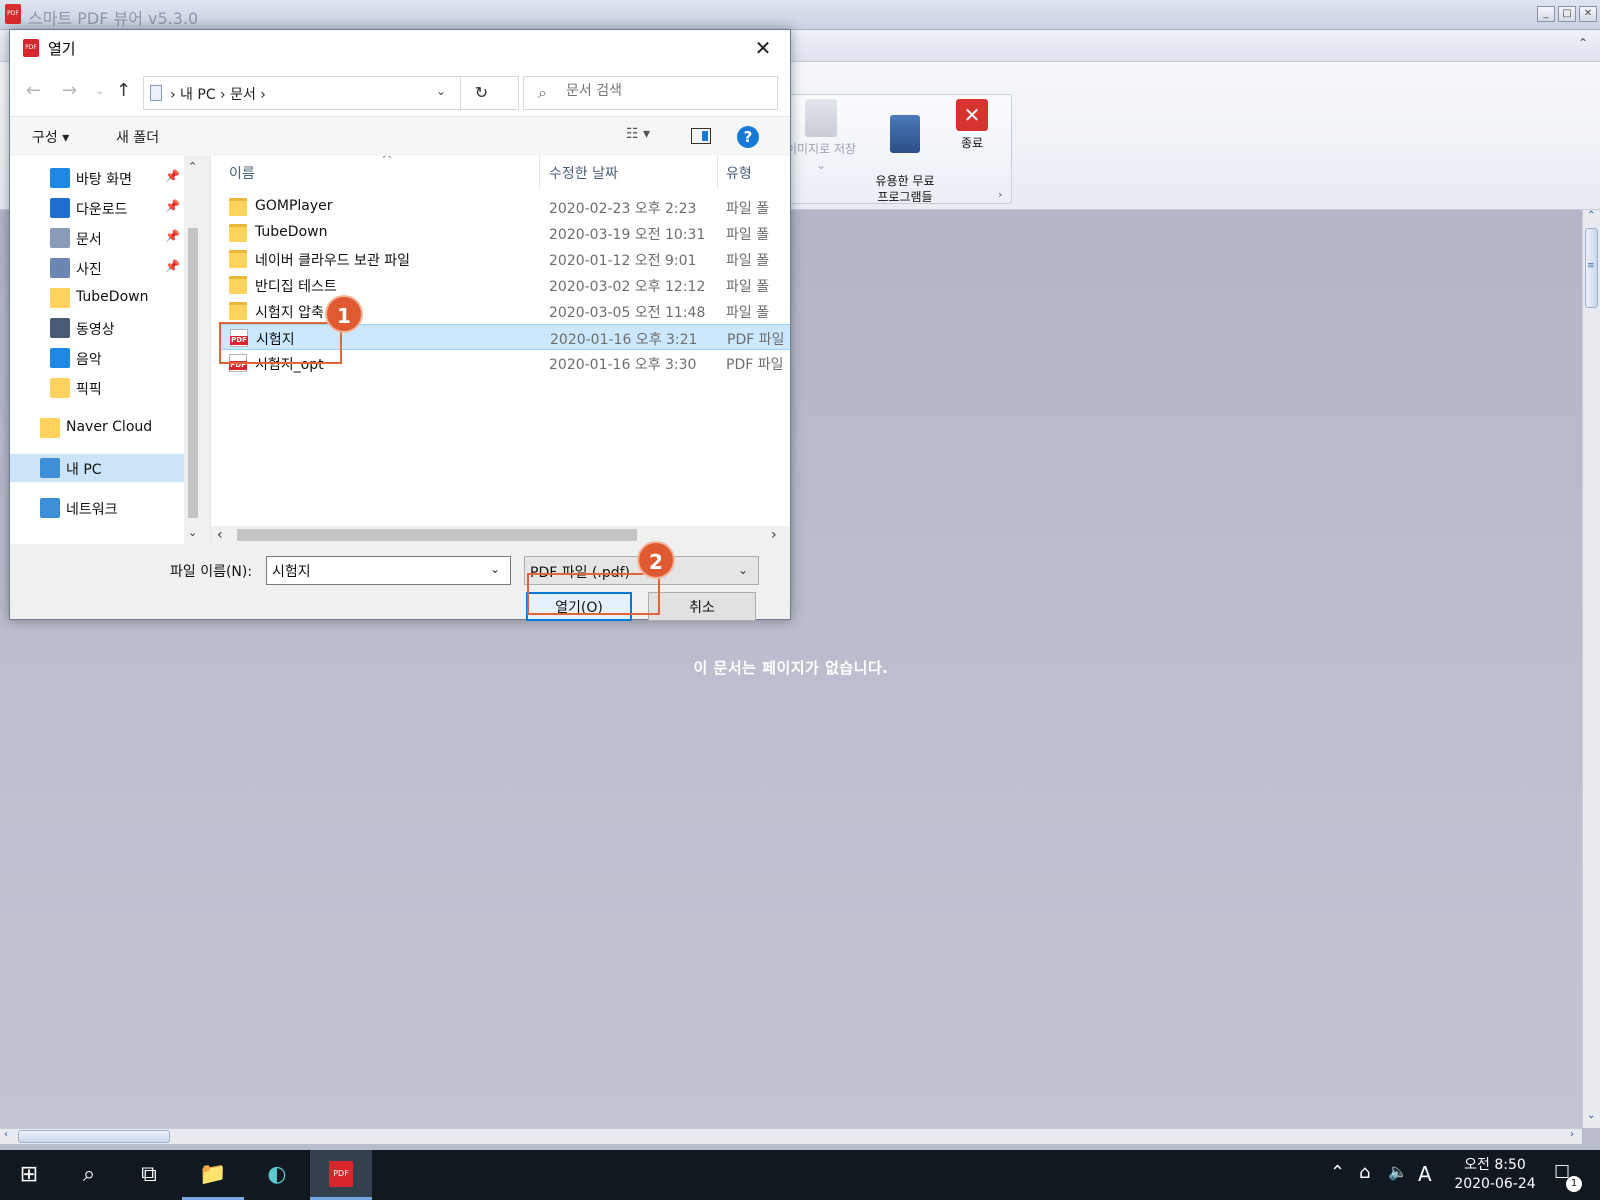  What do you see at coordinates (1495, 1184) in the screenshot?
I see `clock-date: 2020-06-24` at bounding box center [1495, 1184].